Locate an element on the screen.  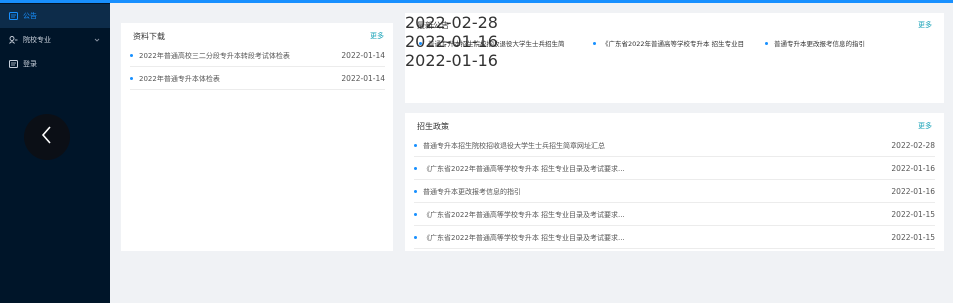
sidebar: 公告 院校专业 登录 is located at coordinates (55, 153).